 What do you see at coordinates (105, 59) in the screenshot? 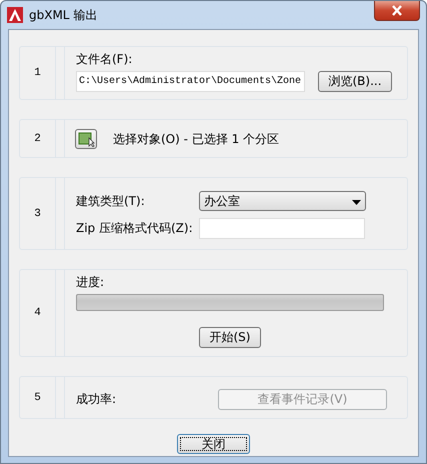
I see `field-label: 文件名(F):` at bounding box center [105, 59].